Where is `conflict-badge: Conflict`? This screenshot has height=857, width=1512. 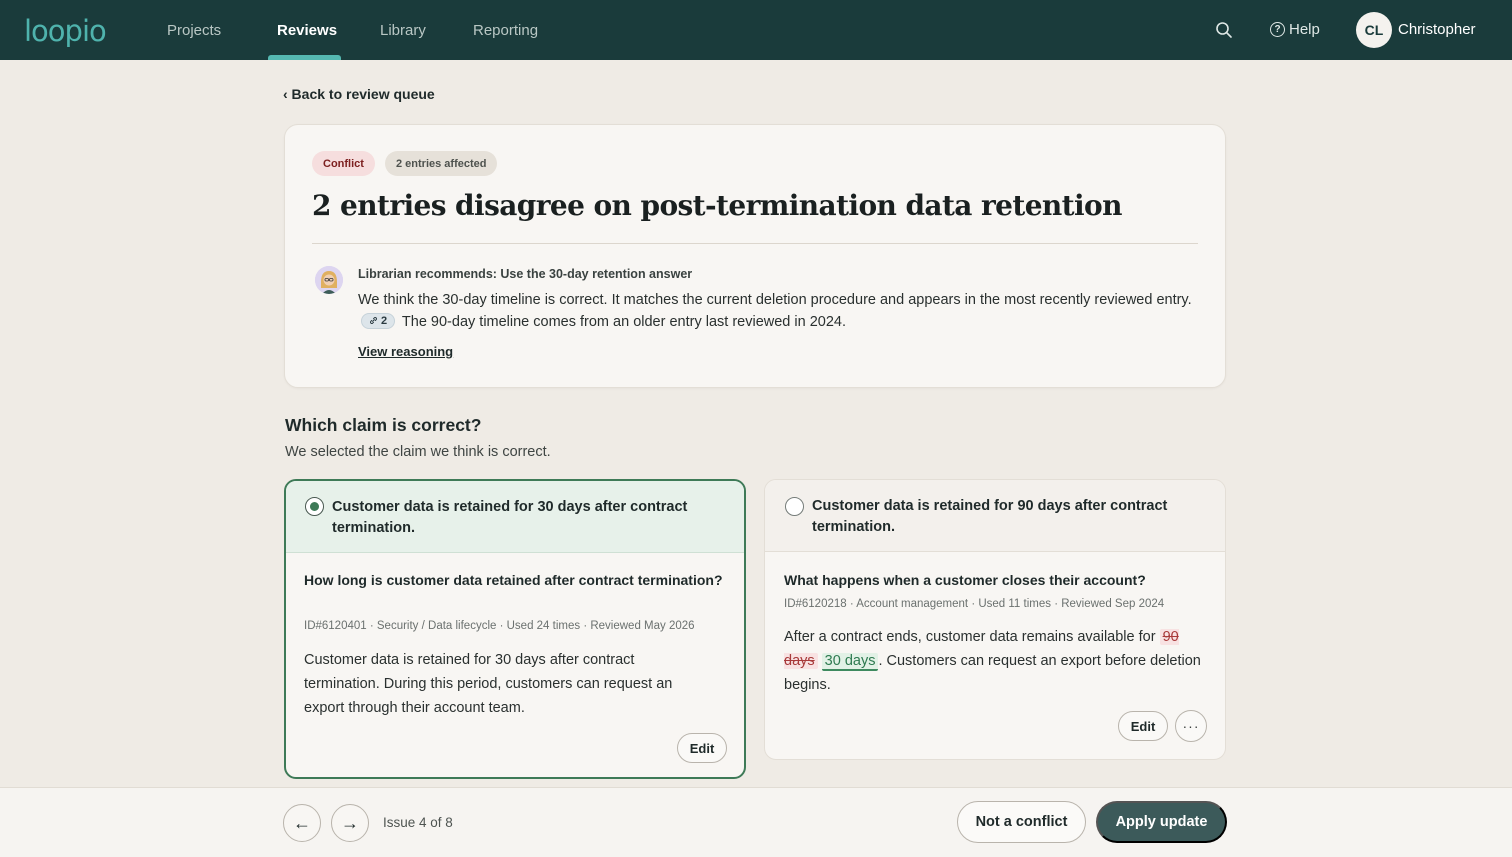
conflict-badge: Conflict is located at coordinates (343, 163).